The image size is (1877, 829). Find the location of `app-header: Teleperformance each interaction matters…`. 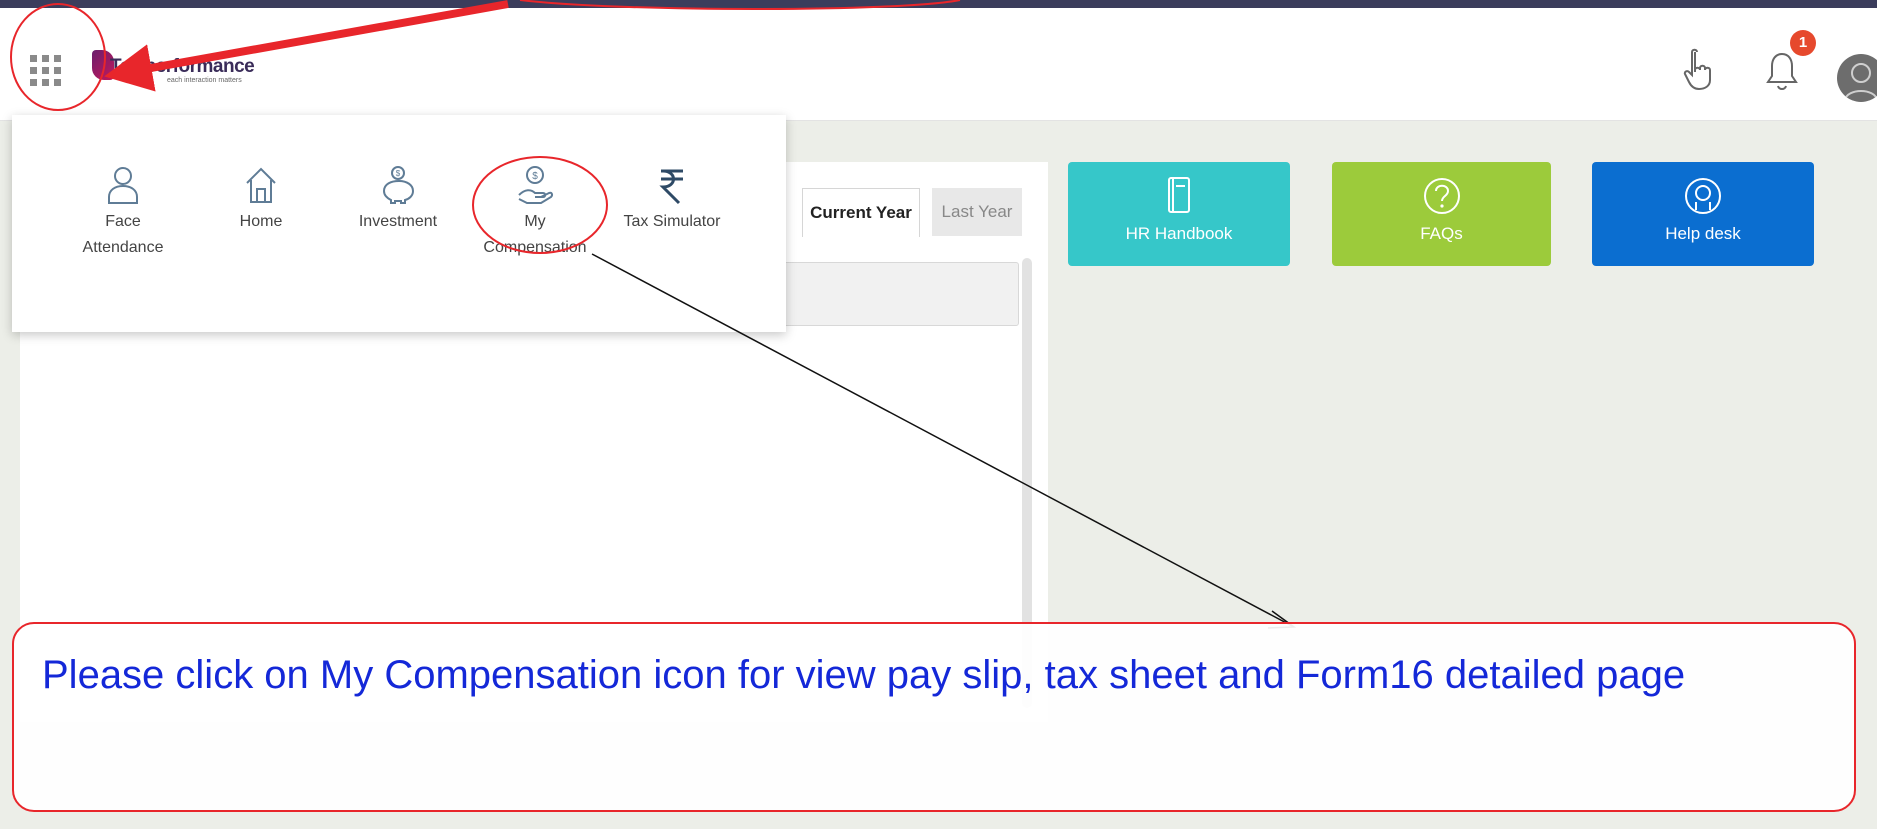

app-header: Teleperformance each interaction matters… is located at coordinates (938, 64).